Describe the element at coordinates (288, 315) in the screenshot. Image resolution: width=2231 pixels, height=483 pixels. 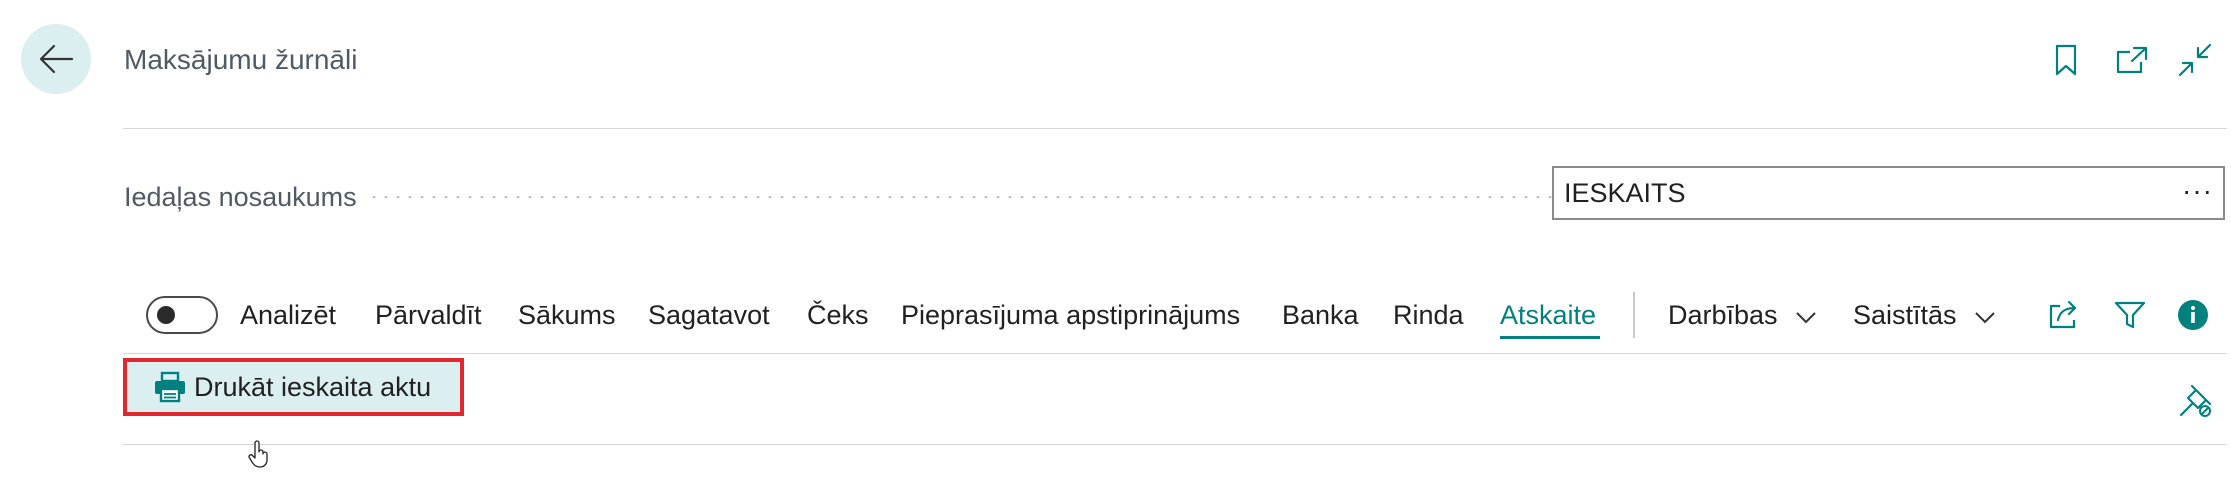
I see `analyze-label: Analizēt` at that location.